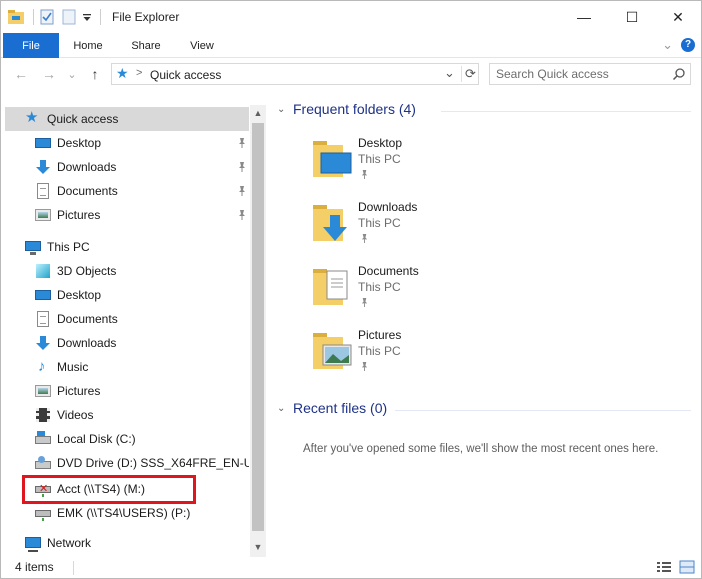  I want to click on nav-item-emk-drive: EMK (\\TS4\USERS) (P:), so click(127, 513).